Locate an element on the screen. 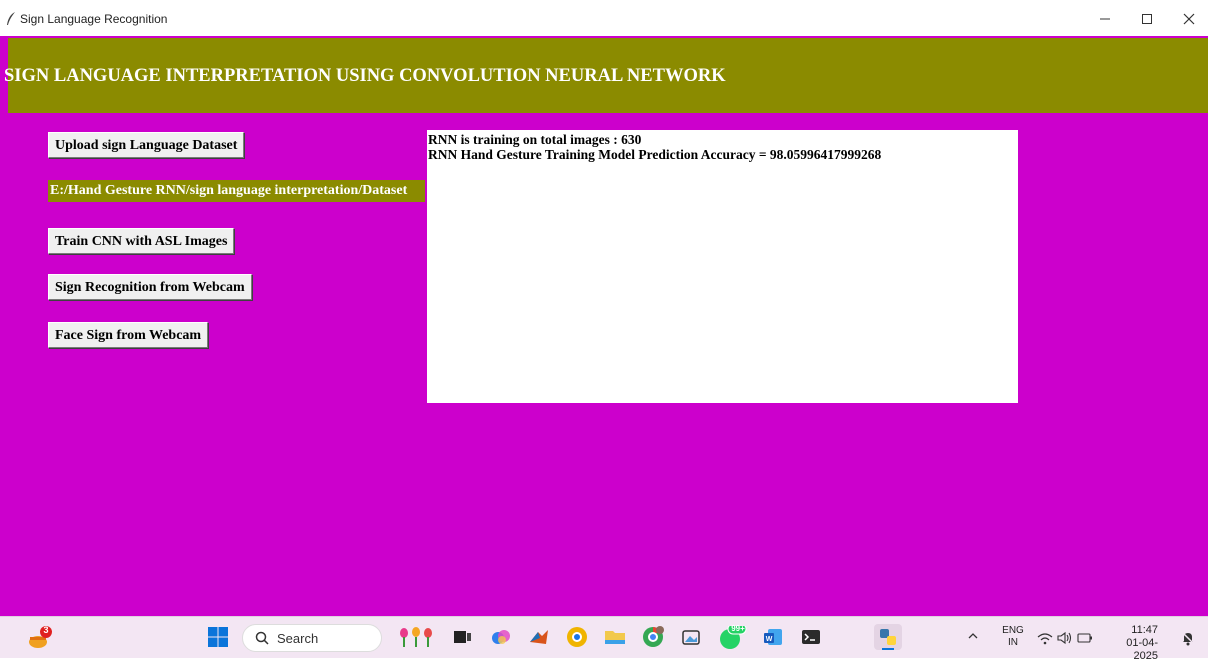 The width and height of the screenshot is (1208, 663). windows-icon is located at coordinates (218, 637).